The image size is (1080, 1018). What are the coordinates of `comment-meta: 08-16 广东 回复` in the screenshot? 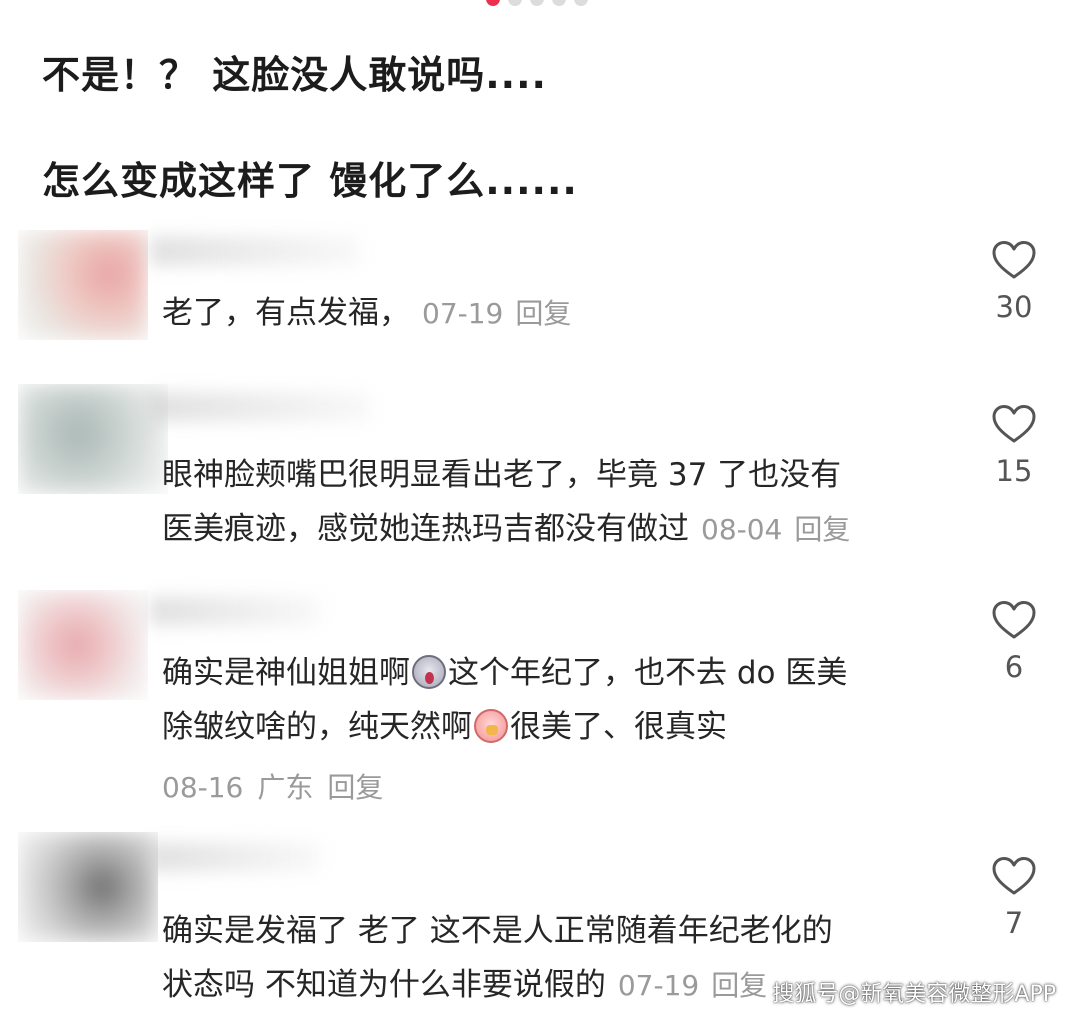 It's located at (279, 786).